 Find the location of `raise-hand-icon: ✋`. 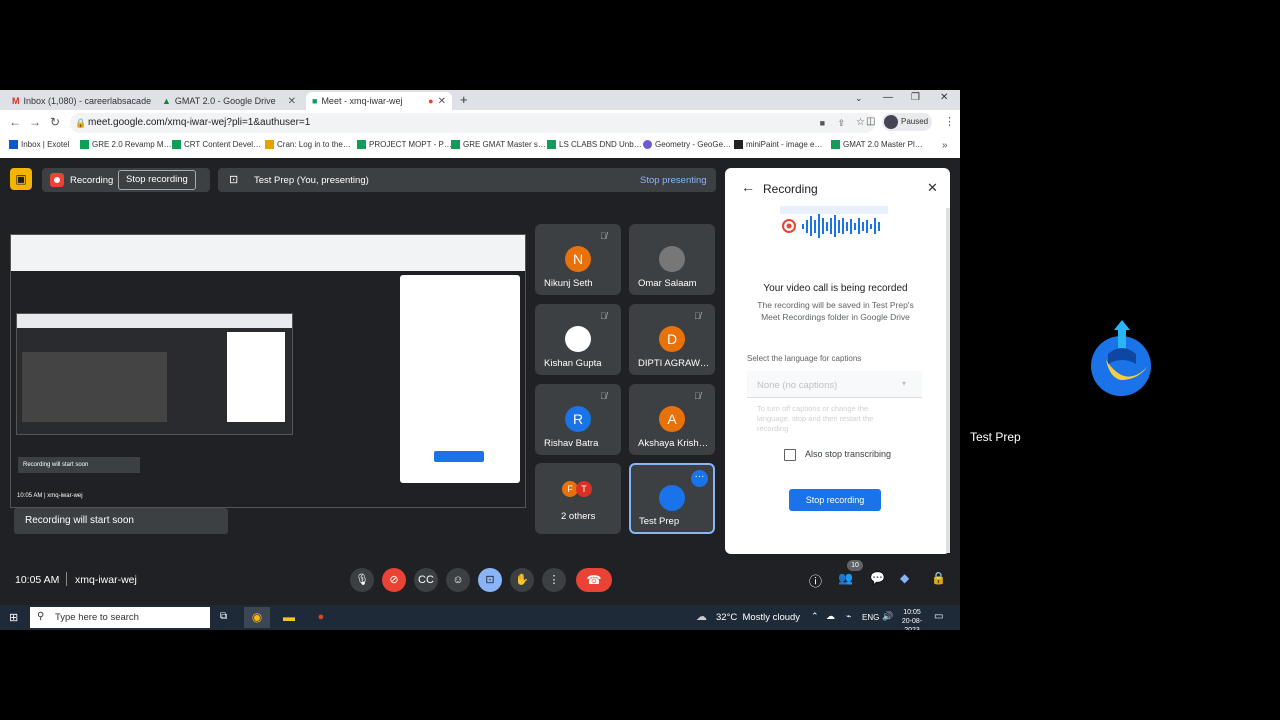

raise-hand-icon: ✋ is located at coordinates (522, 580).